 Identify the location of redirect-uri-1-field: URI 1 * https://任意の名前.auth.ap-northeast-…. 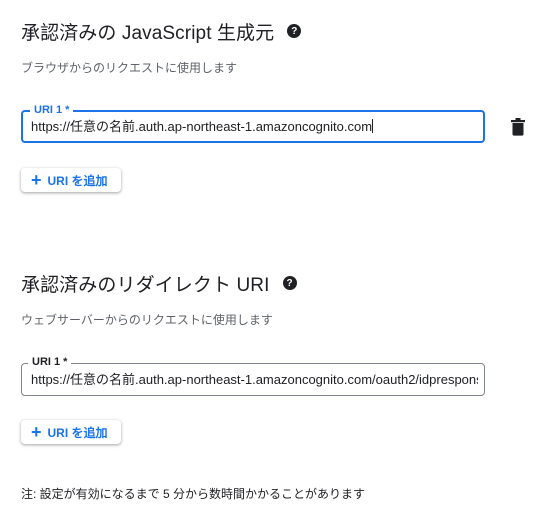
(253, 375).